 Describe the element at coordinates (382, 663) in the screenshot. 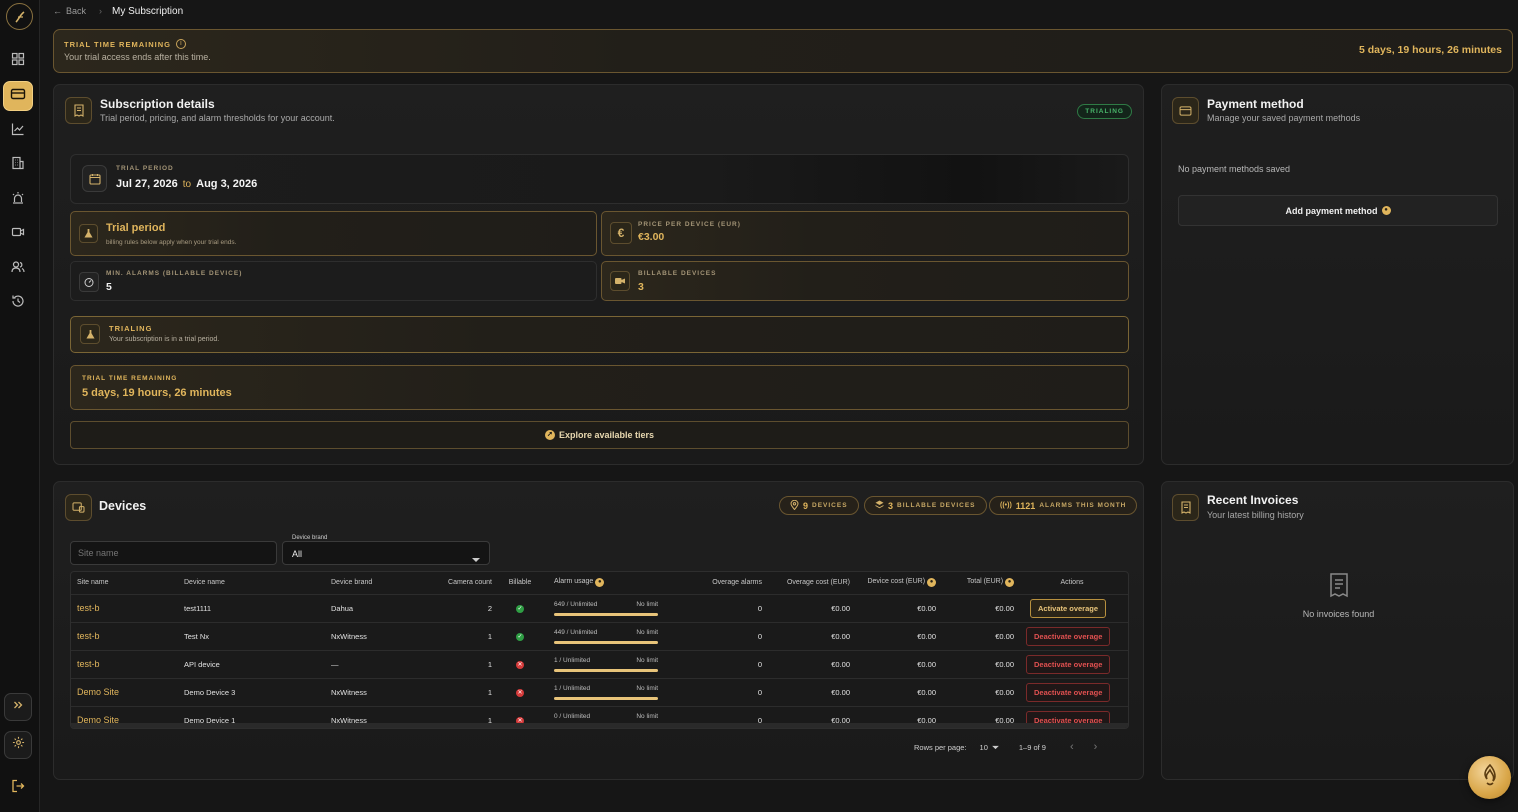

I see `cell-brand: —` at that location.